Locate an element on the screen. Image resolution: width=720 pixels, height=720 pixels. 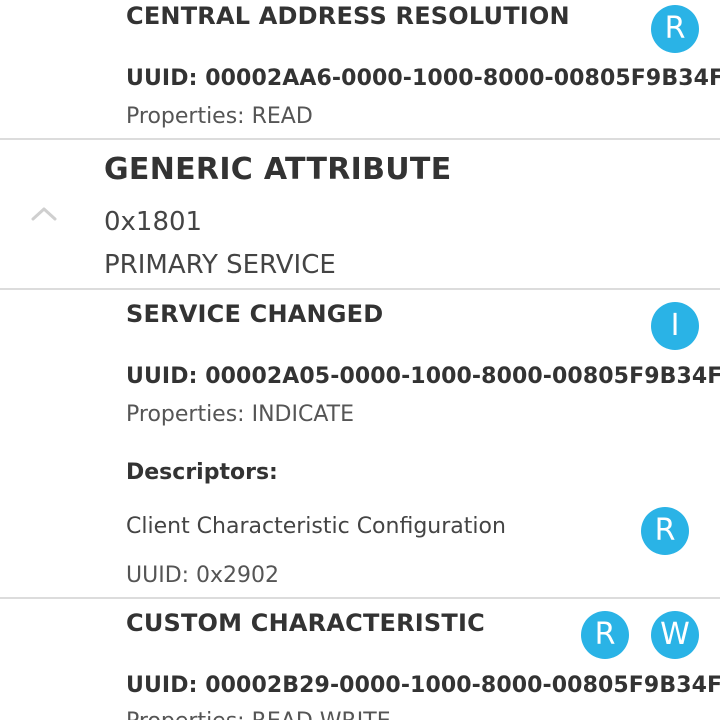
service-handle: 0x1801 is located at coordinates (153, 222).